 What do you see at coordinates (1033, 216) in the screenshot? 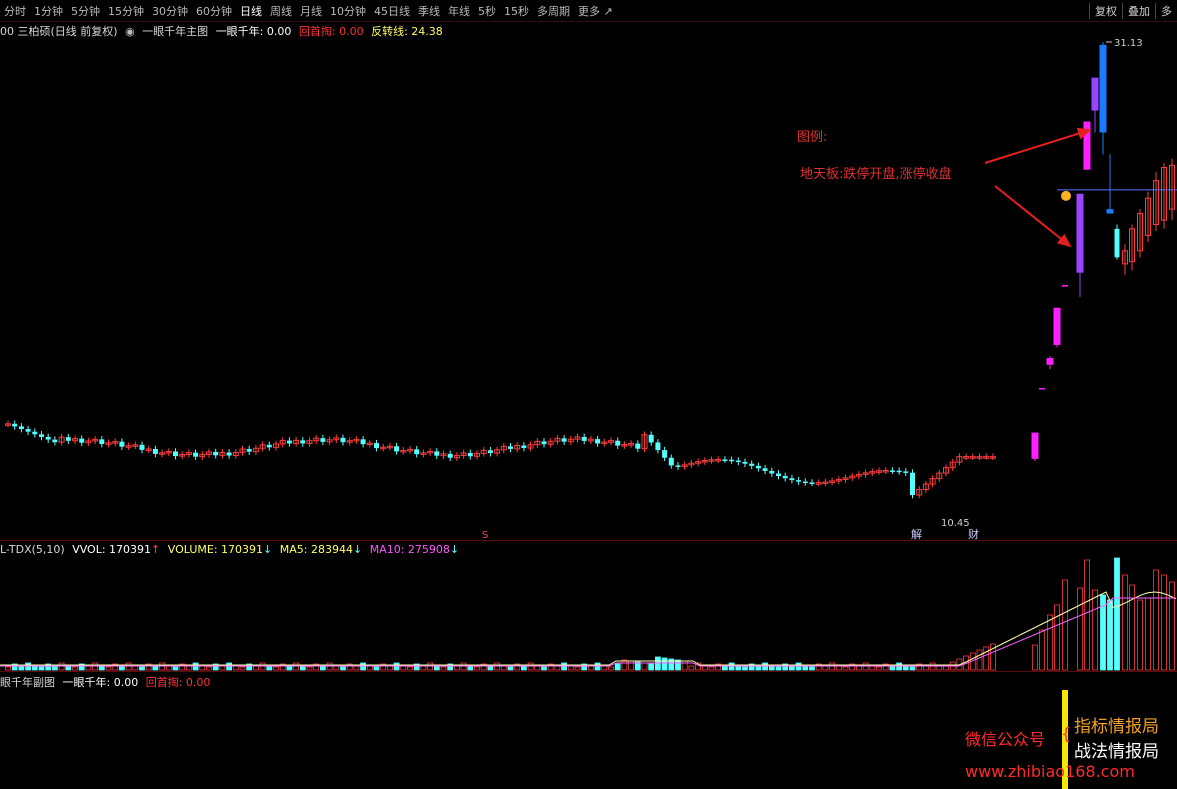
I see `legend-arrow-icon` at bounding box center [1033, 216].